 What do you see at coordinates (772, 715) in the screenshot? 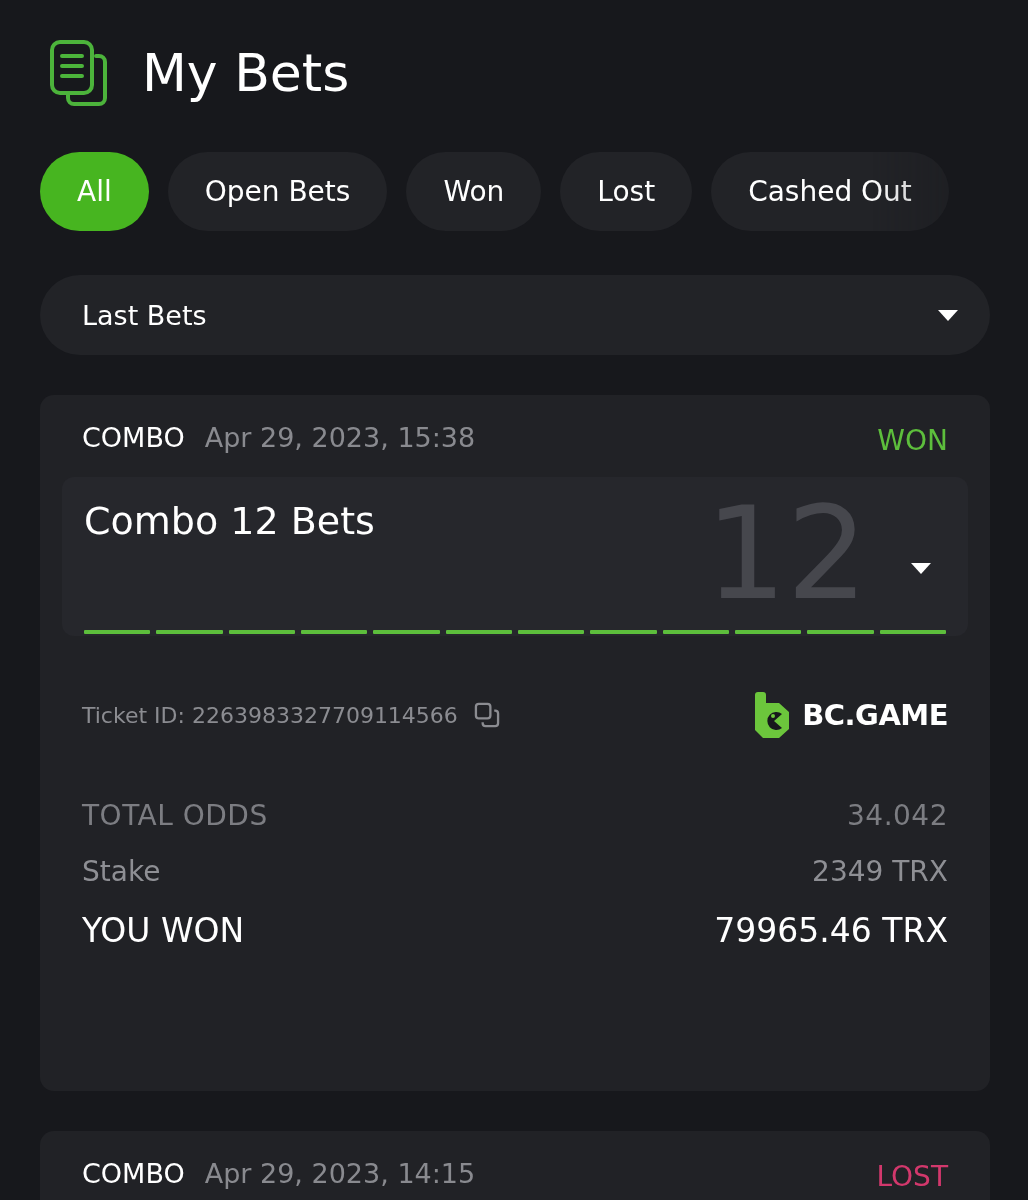
I see `logo-icon` at bounding box center [772, 715].